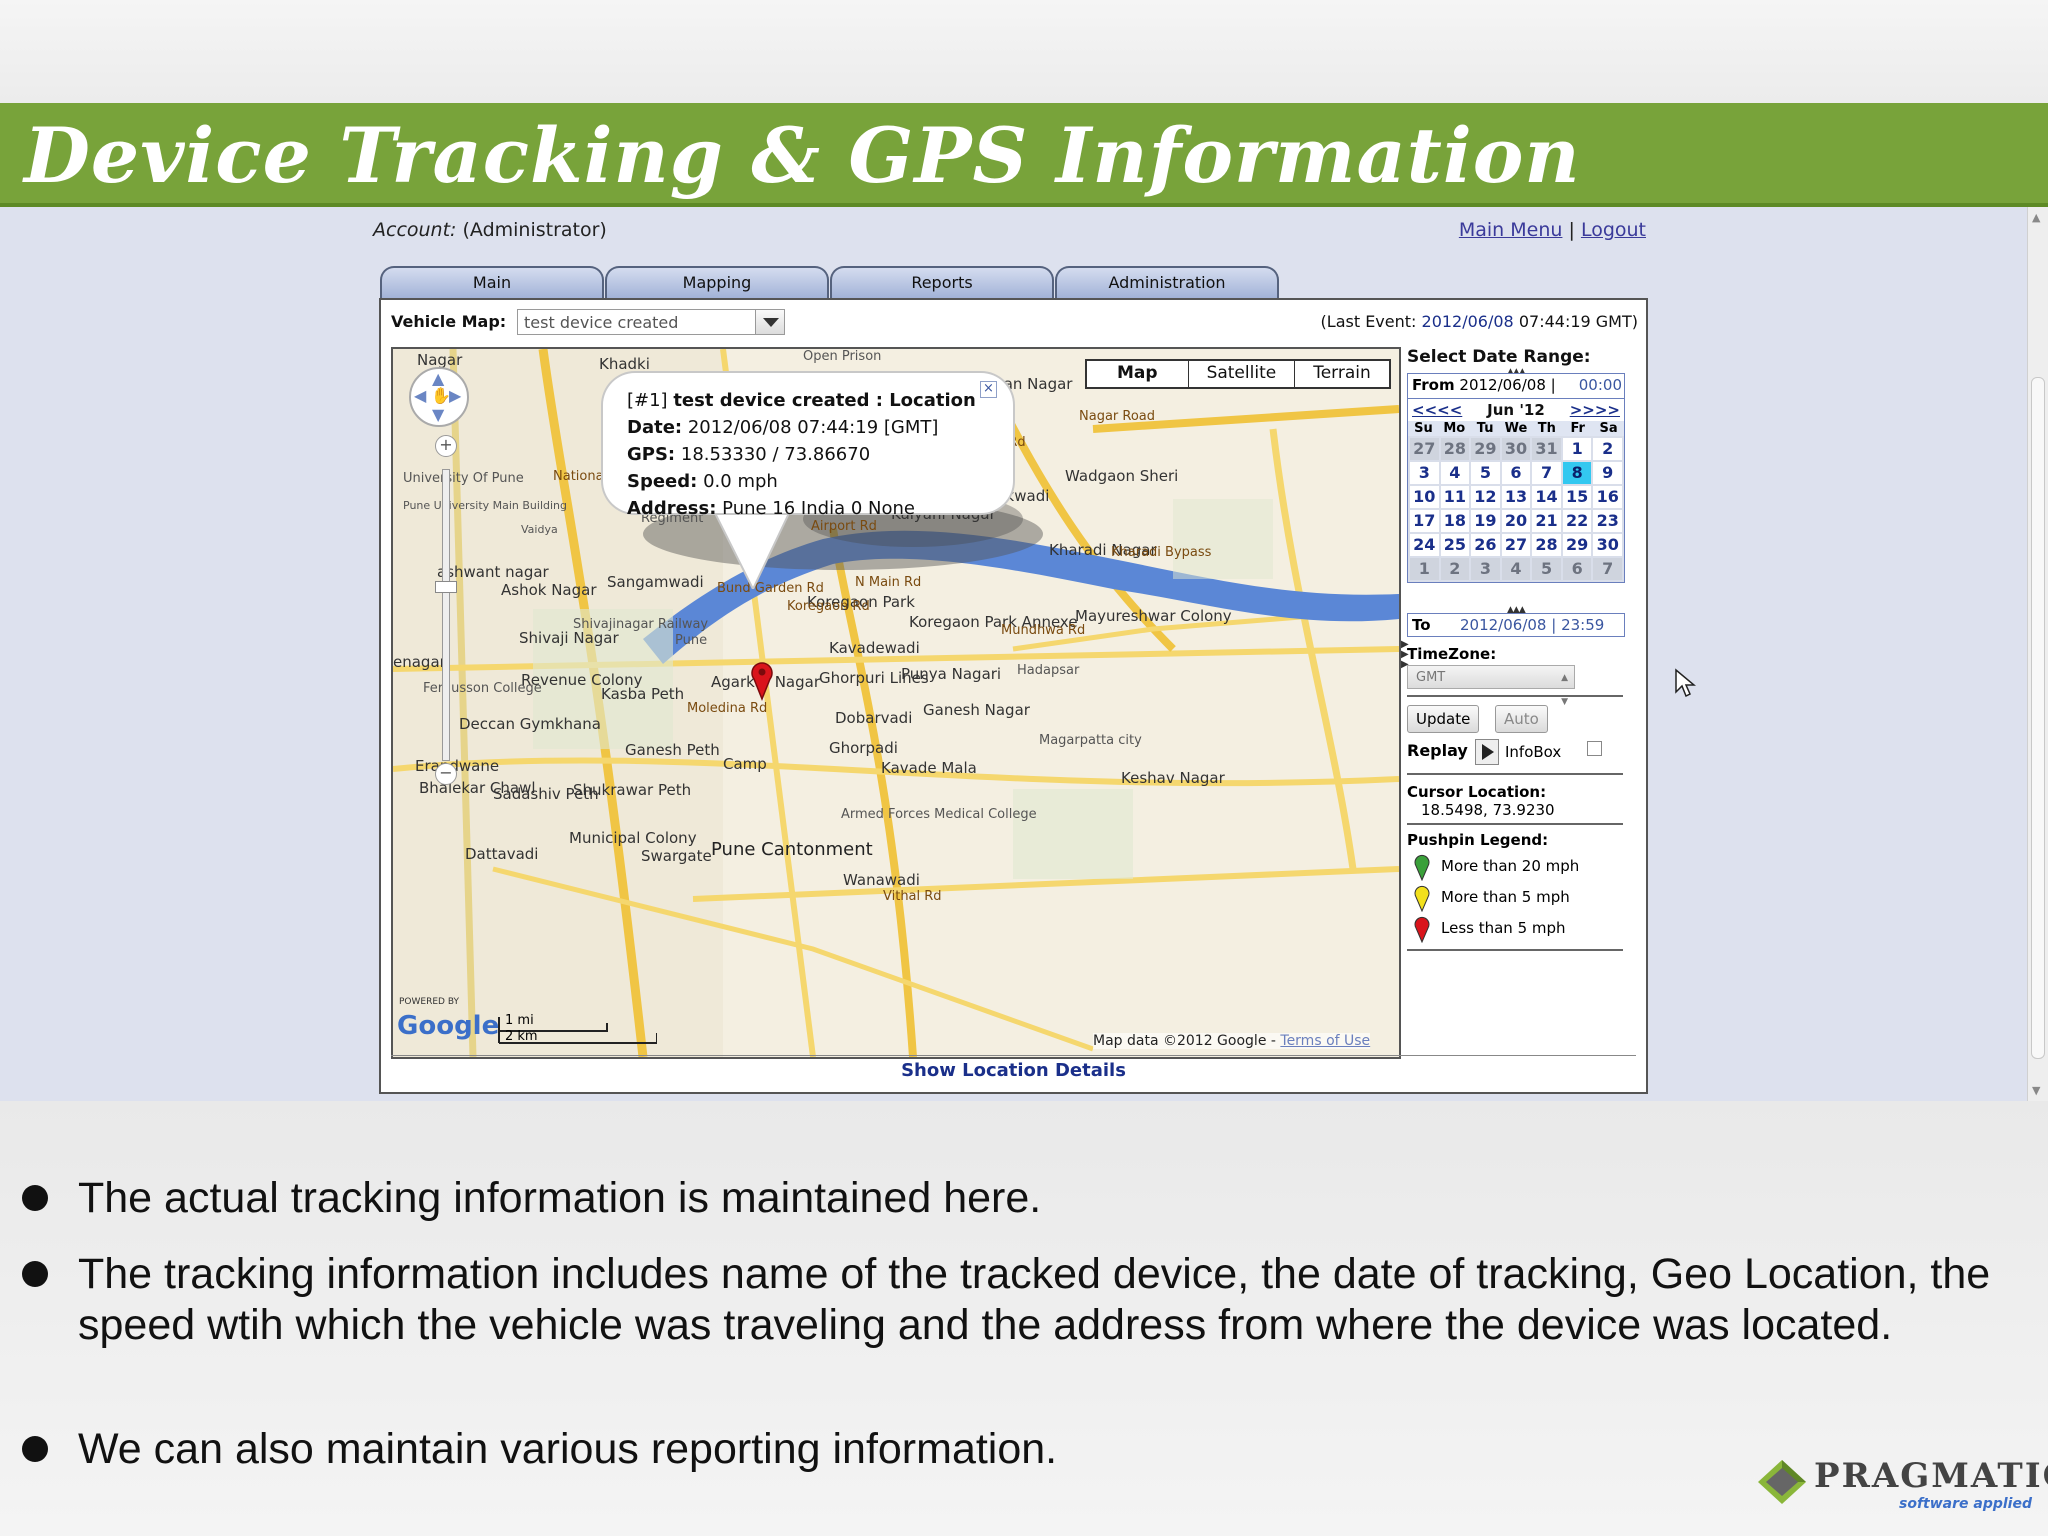 Image resolution: width=2048 pixels, height=1536 pixels. What do you see at coordinates (446, 615) in the screenshot?
I see `zoom-slider-track` at bounding box center [446, 615].